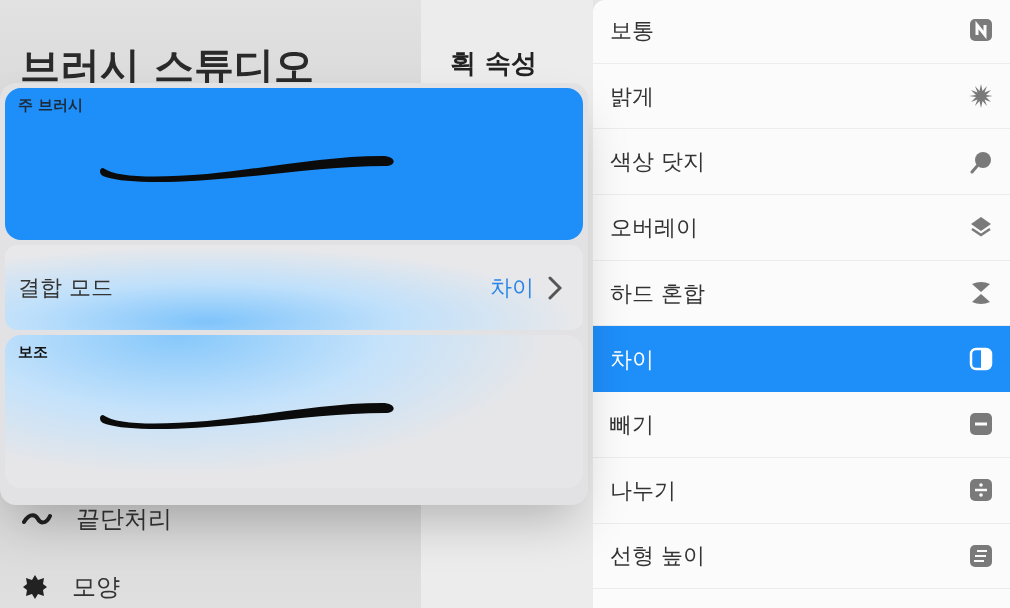 The image size is (1010, 608). What do you see at coordinates (294, 287) in the screenshot?
I see `blend-mode-row: 결합 모드 차이` at bounding box center [294, 287].